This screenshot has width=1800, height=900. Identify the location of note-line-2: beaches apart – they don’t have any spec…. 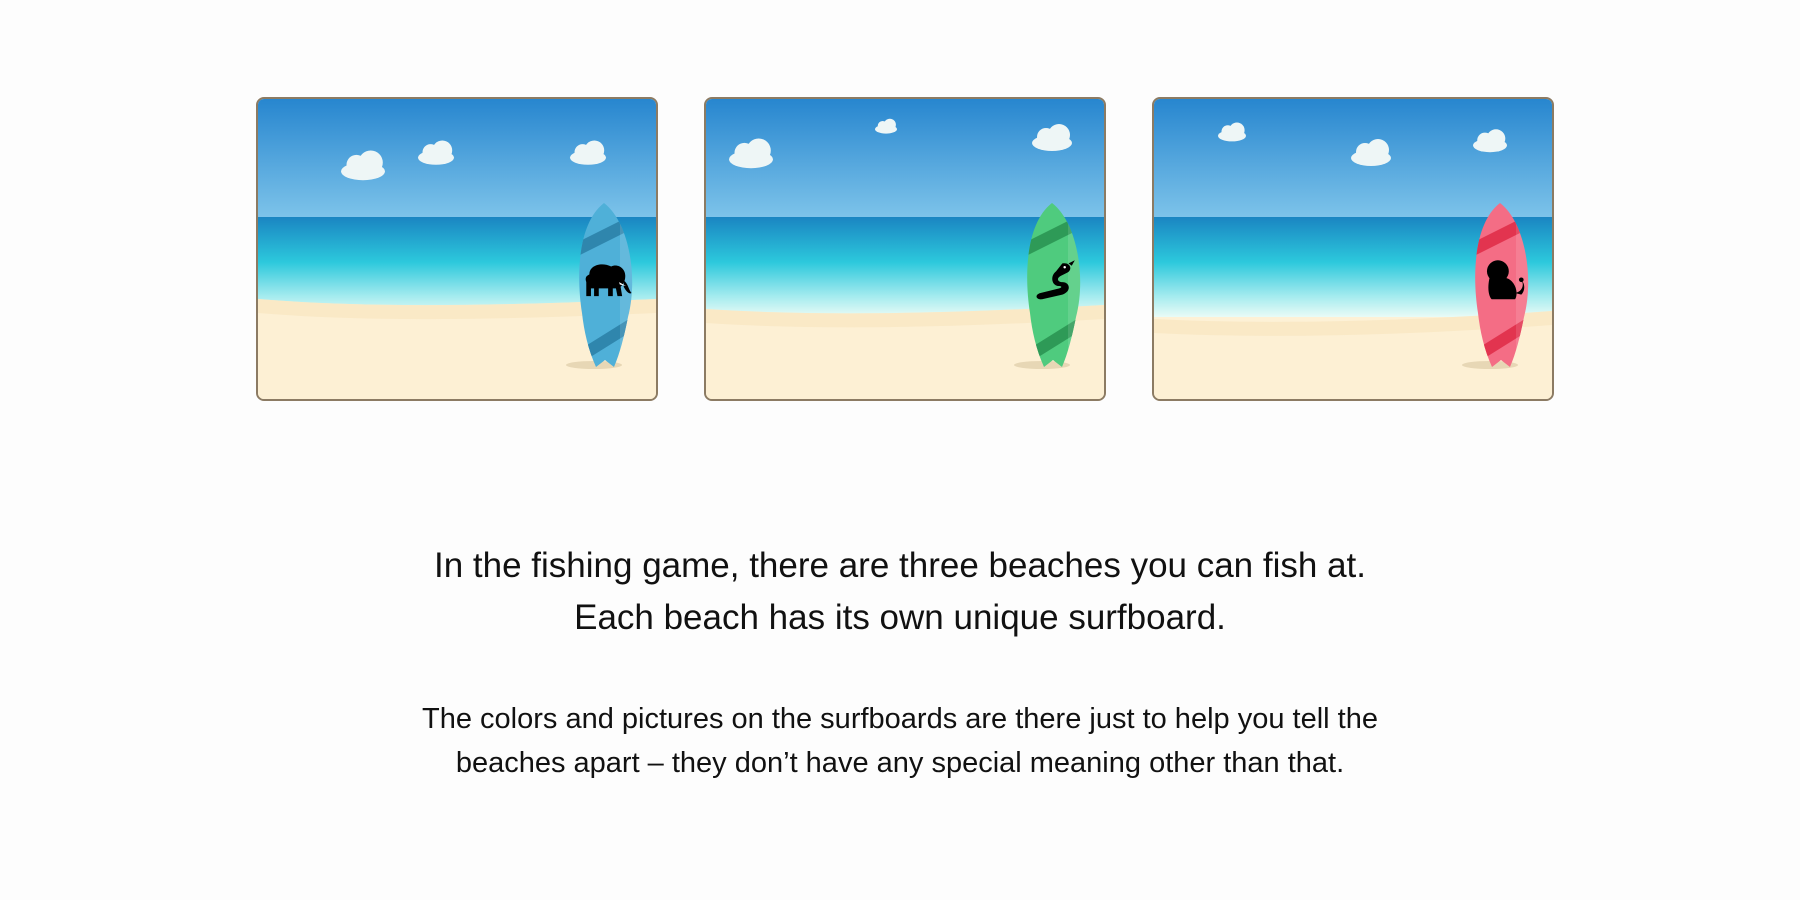
(900, 763).